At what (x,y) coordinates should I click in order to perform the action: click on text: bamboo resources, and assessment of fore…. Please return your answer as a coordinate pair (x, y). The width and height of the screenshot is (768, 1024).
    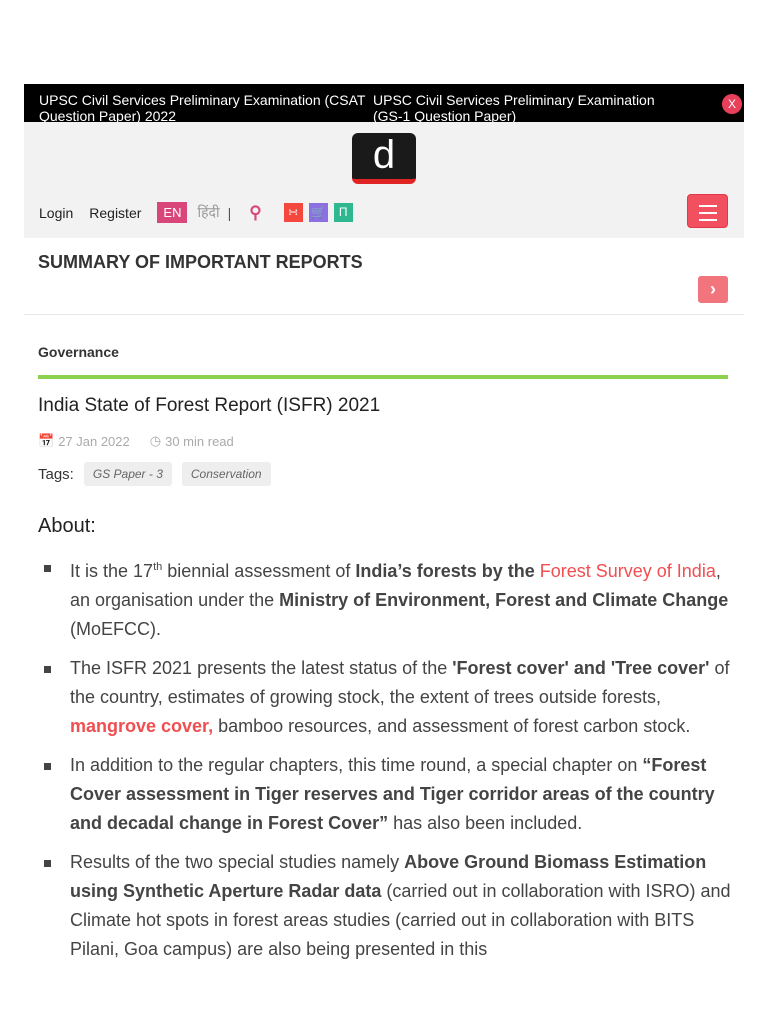
    Looking at the image, I should click on (452, 726).